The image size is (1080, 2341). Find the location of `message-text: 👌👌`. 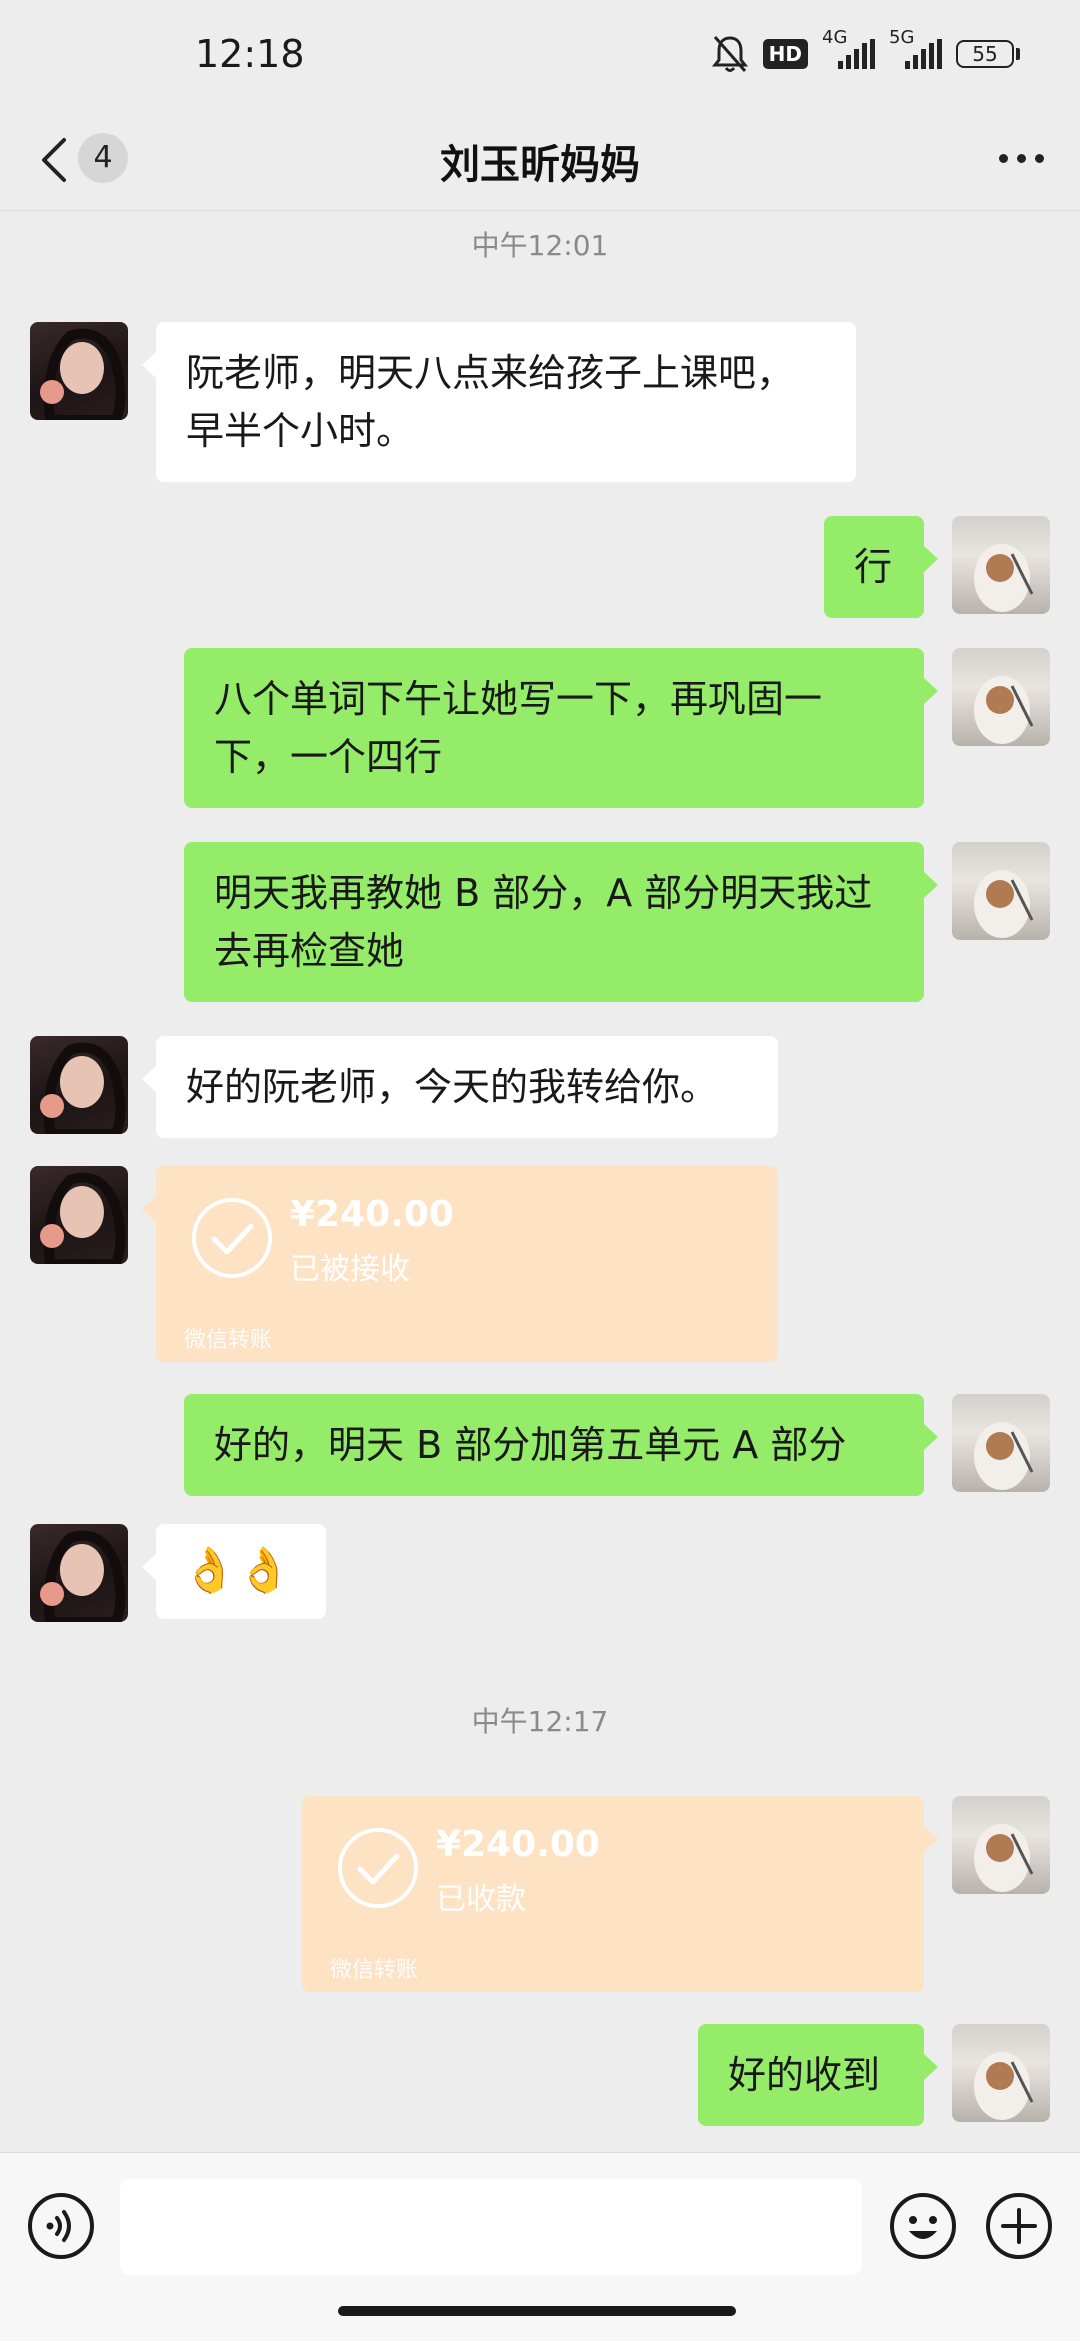

message-text: 👌👌 is located at coordinates (237, 1570).